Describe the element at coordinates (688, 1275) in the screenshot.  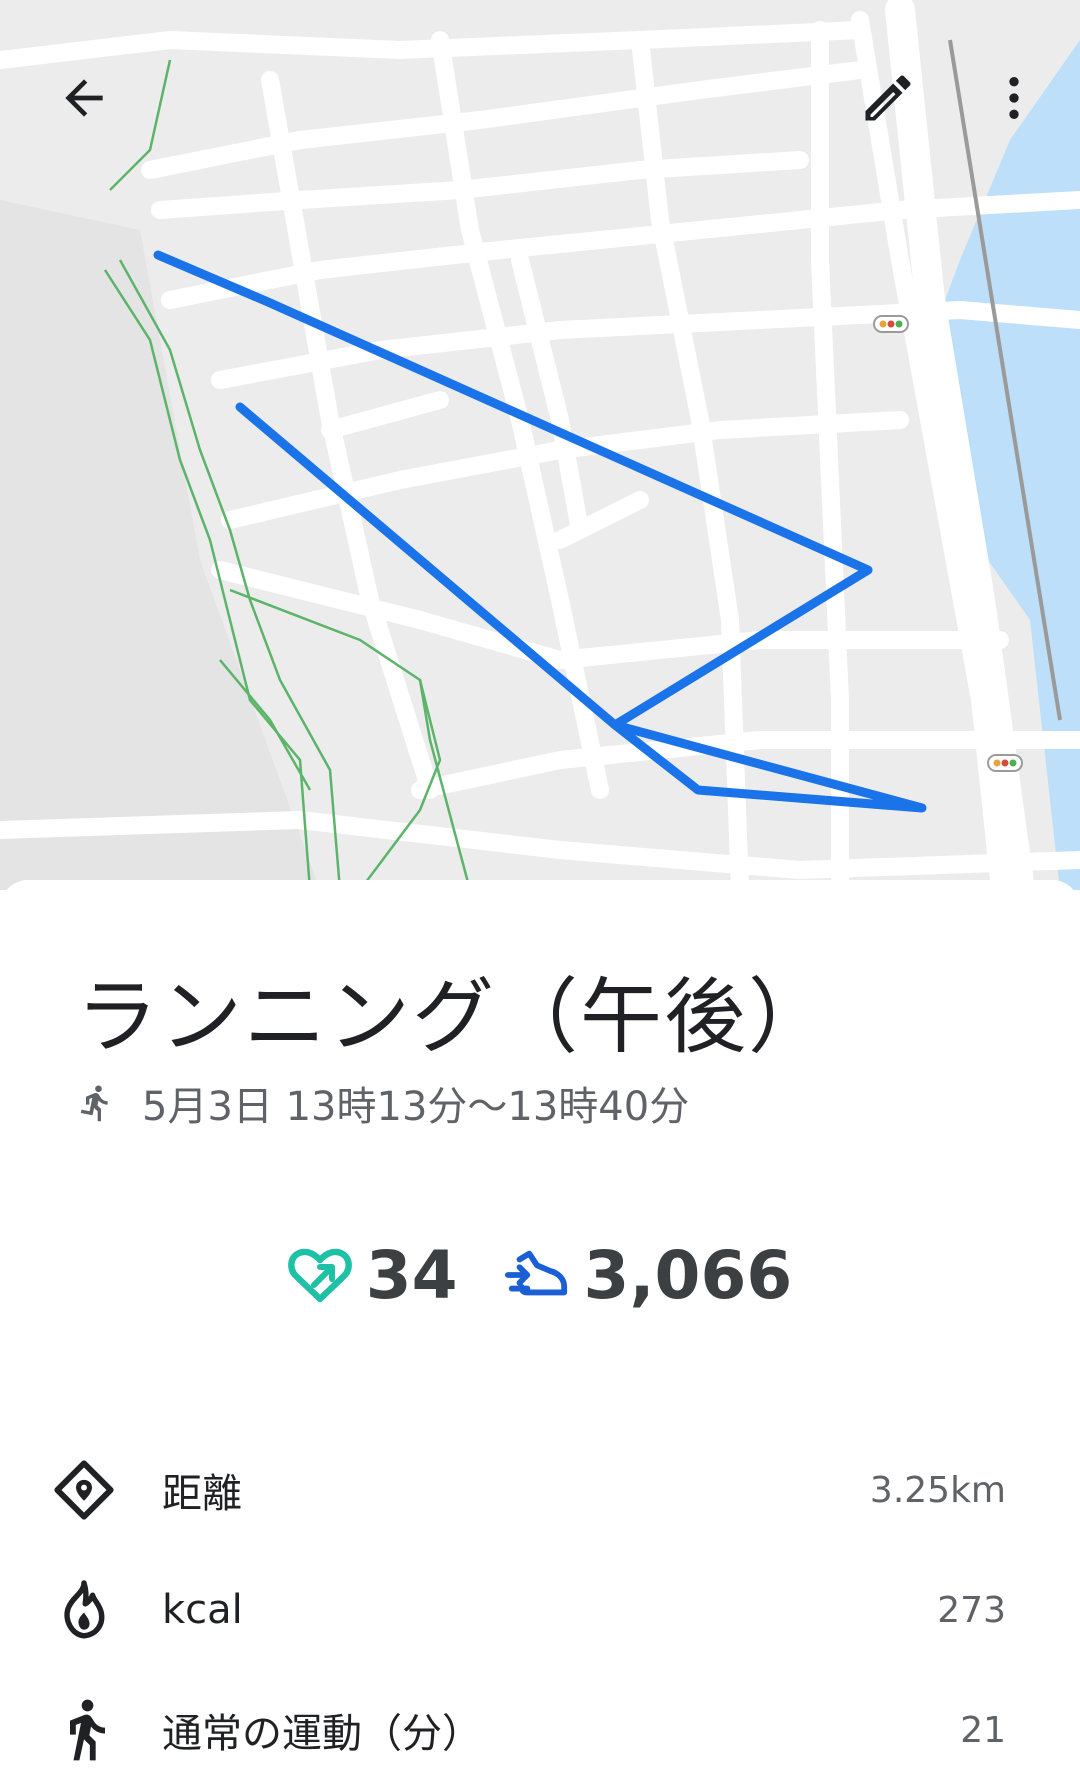
I see `steps-value: 3,066` at that location.